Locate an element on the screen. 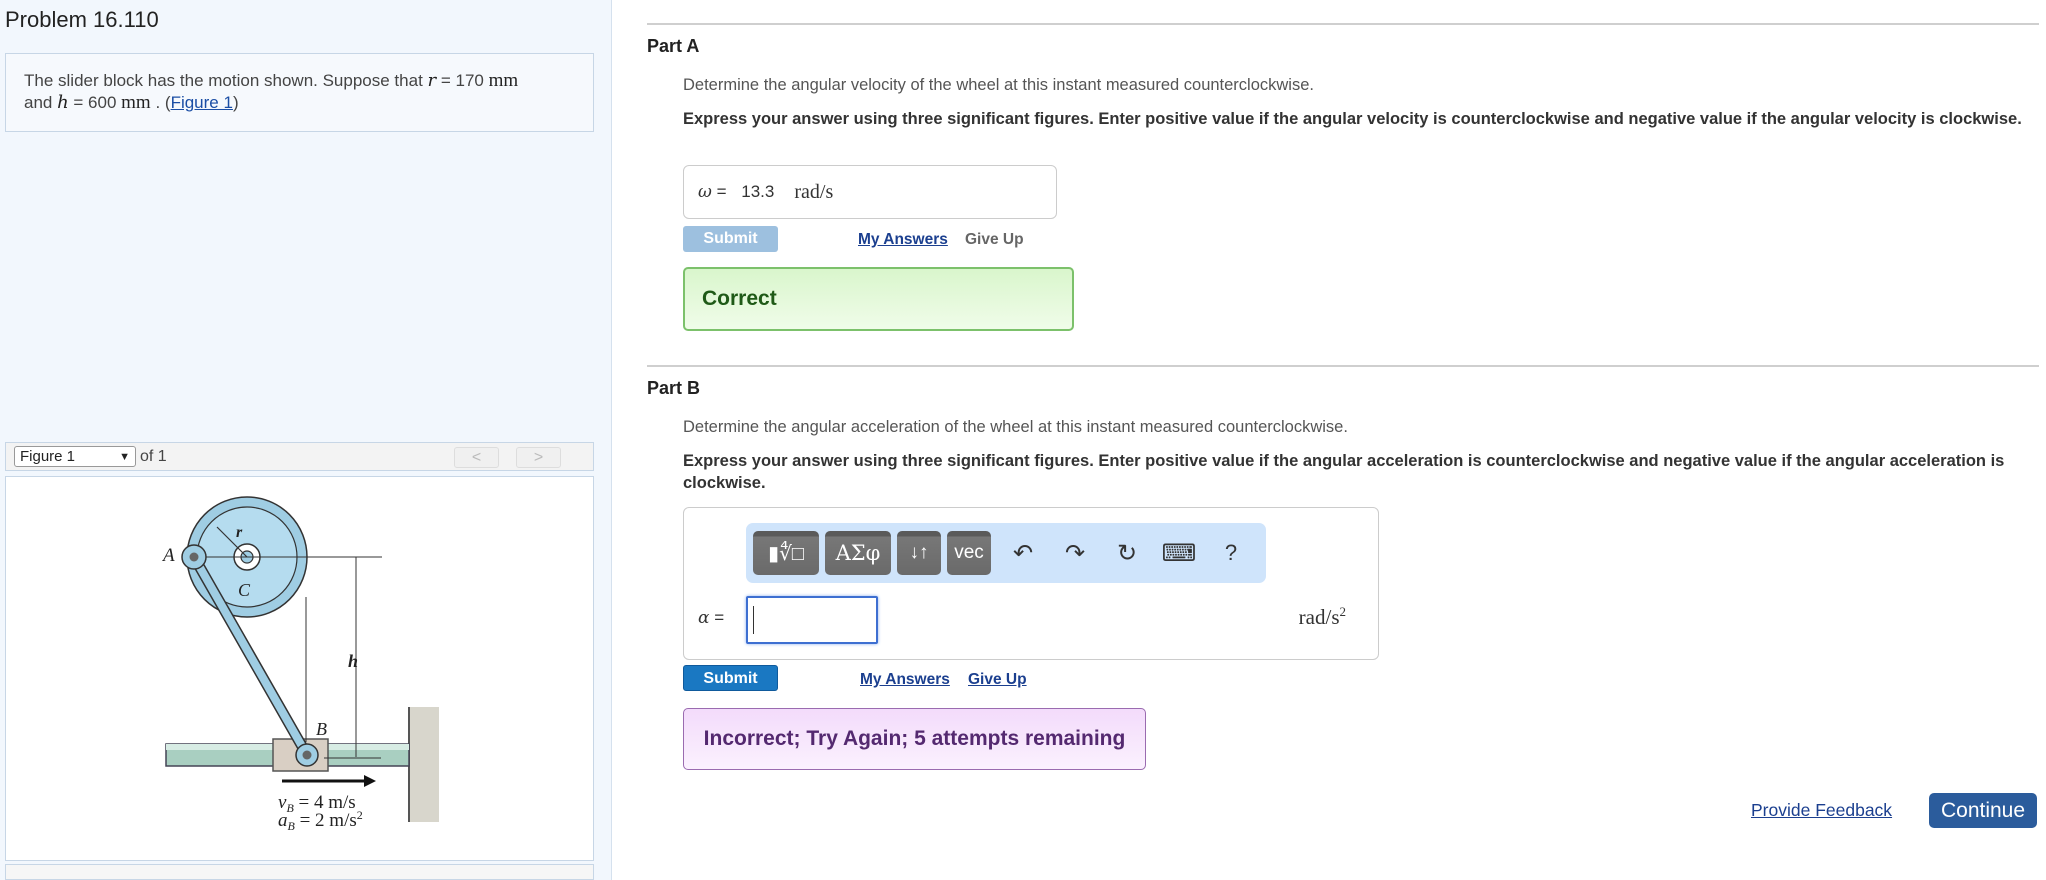  part-a-submit-button: Submit is located at coordinates (730, 239).